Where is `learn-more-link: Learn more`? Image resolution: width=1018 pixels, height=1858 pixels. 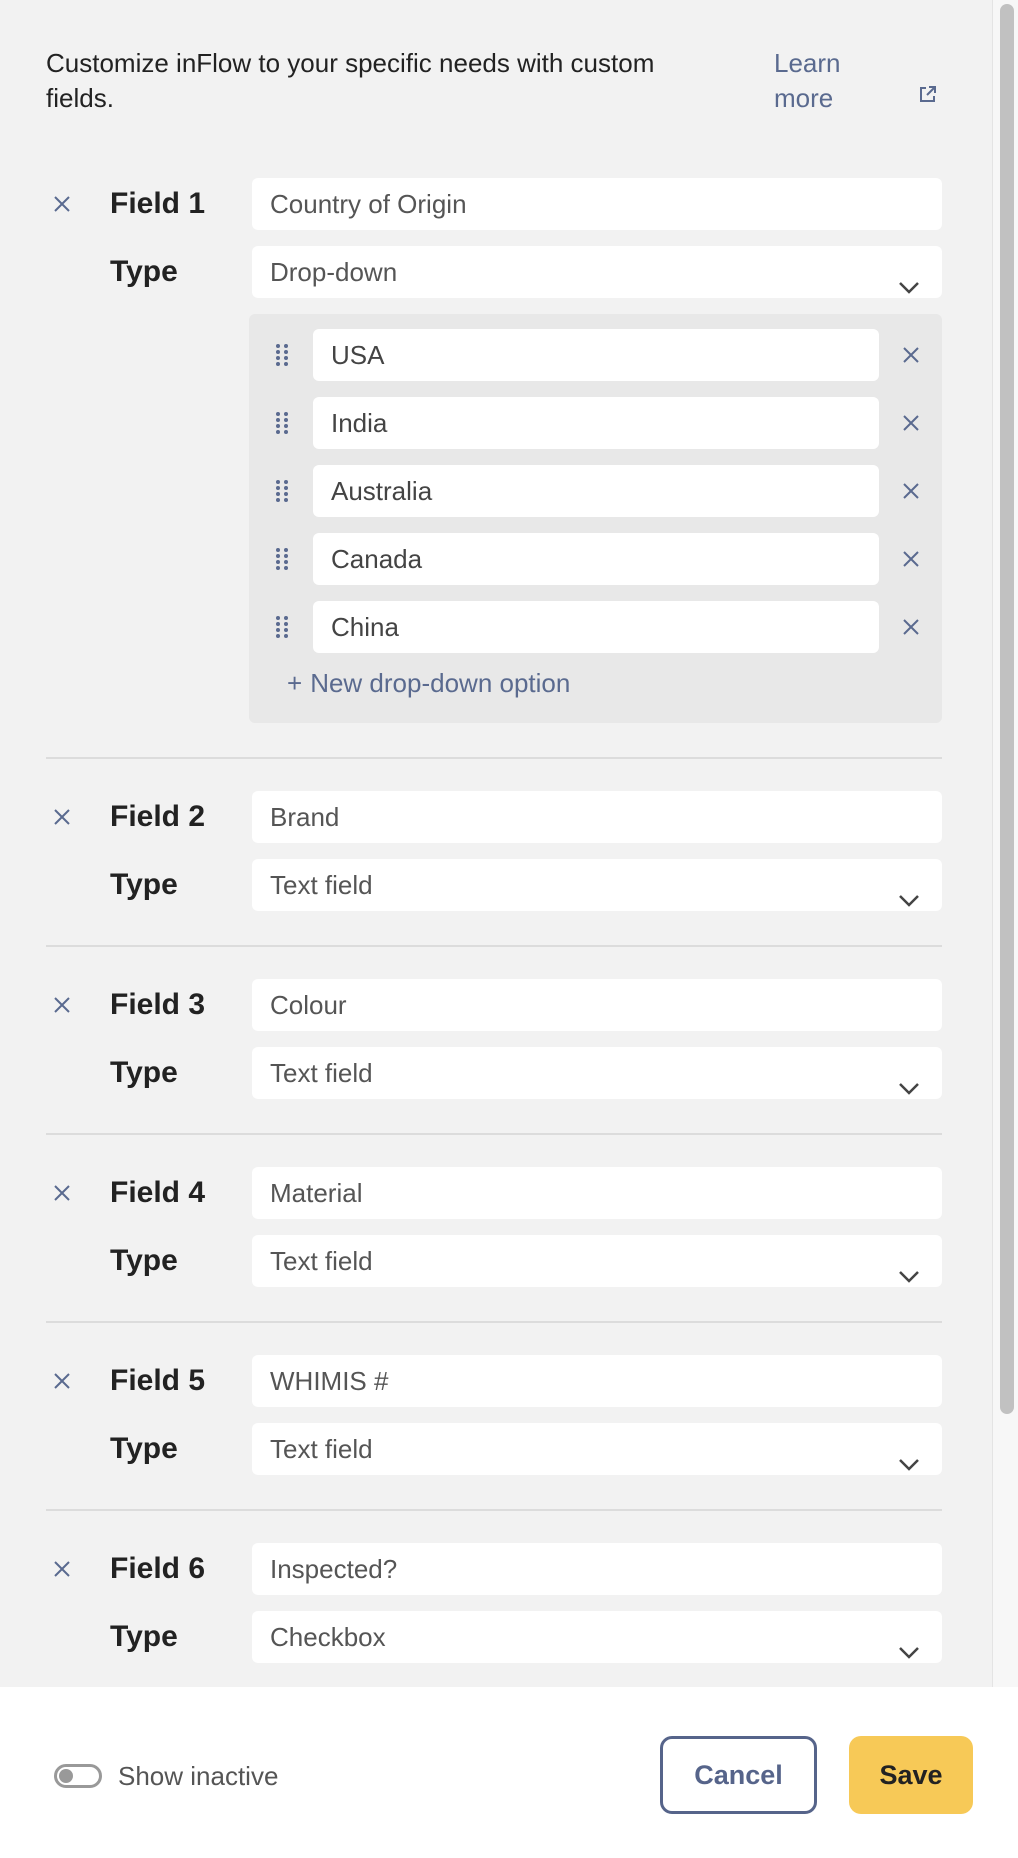 learn-more-link: Learn more is located at coordinates (814, 81).